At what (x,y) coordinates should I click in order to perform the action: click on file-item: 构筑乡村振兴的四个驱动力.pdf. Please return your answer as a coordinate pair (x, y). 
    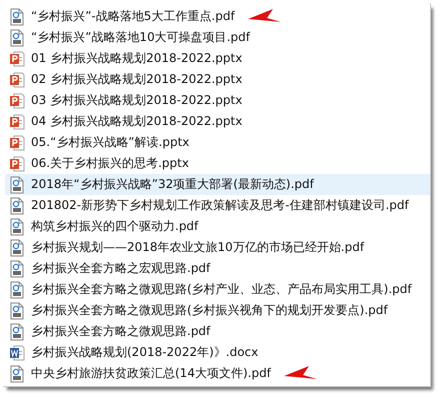
    Looking at the image, I should click on (217, 226).